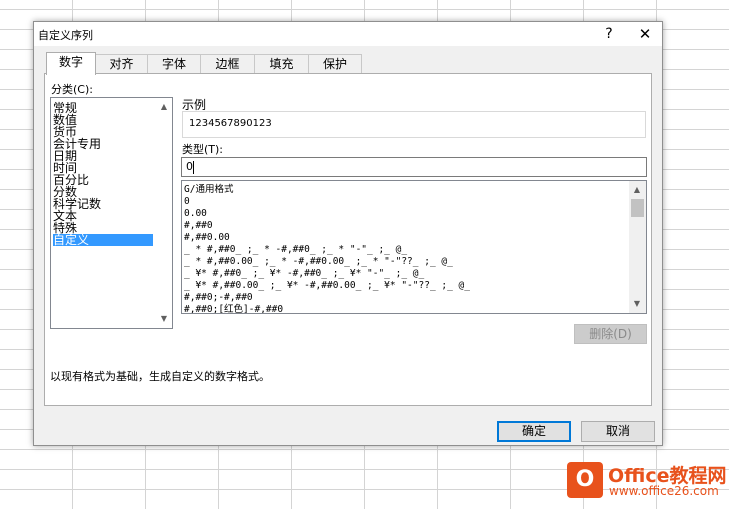  I want to click on format-item: 0.00, so click(195, 214).